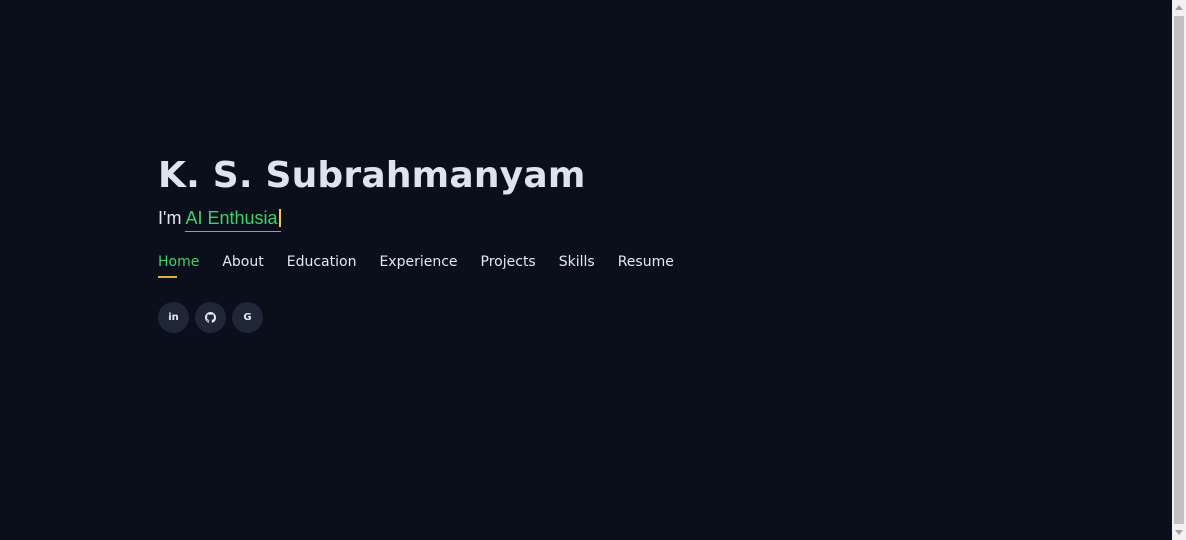  I want to click on nav-item-about: About, so click(242, 265).